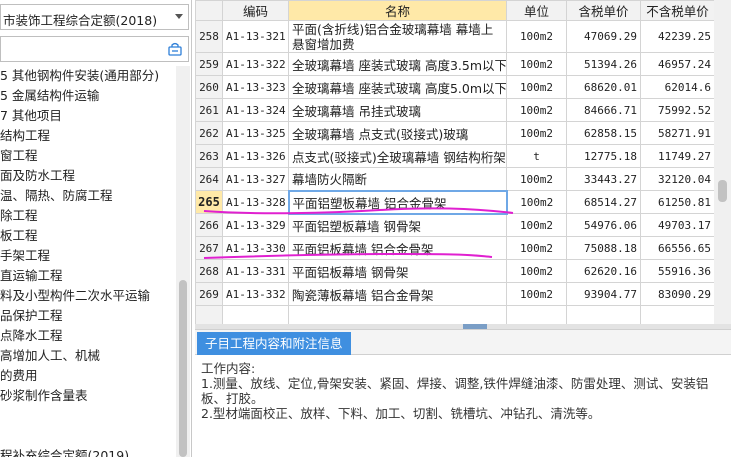 The width and height of the screenshot is (731, 457). Describe the element at coordinates (255, 179) in the screenshot. I see `code-cell: A1-13-327` at that location.